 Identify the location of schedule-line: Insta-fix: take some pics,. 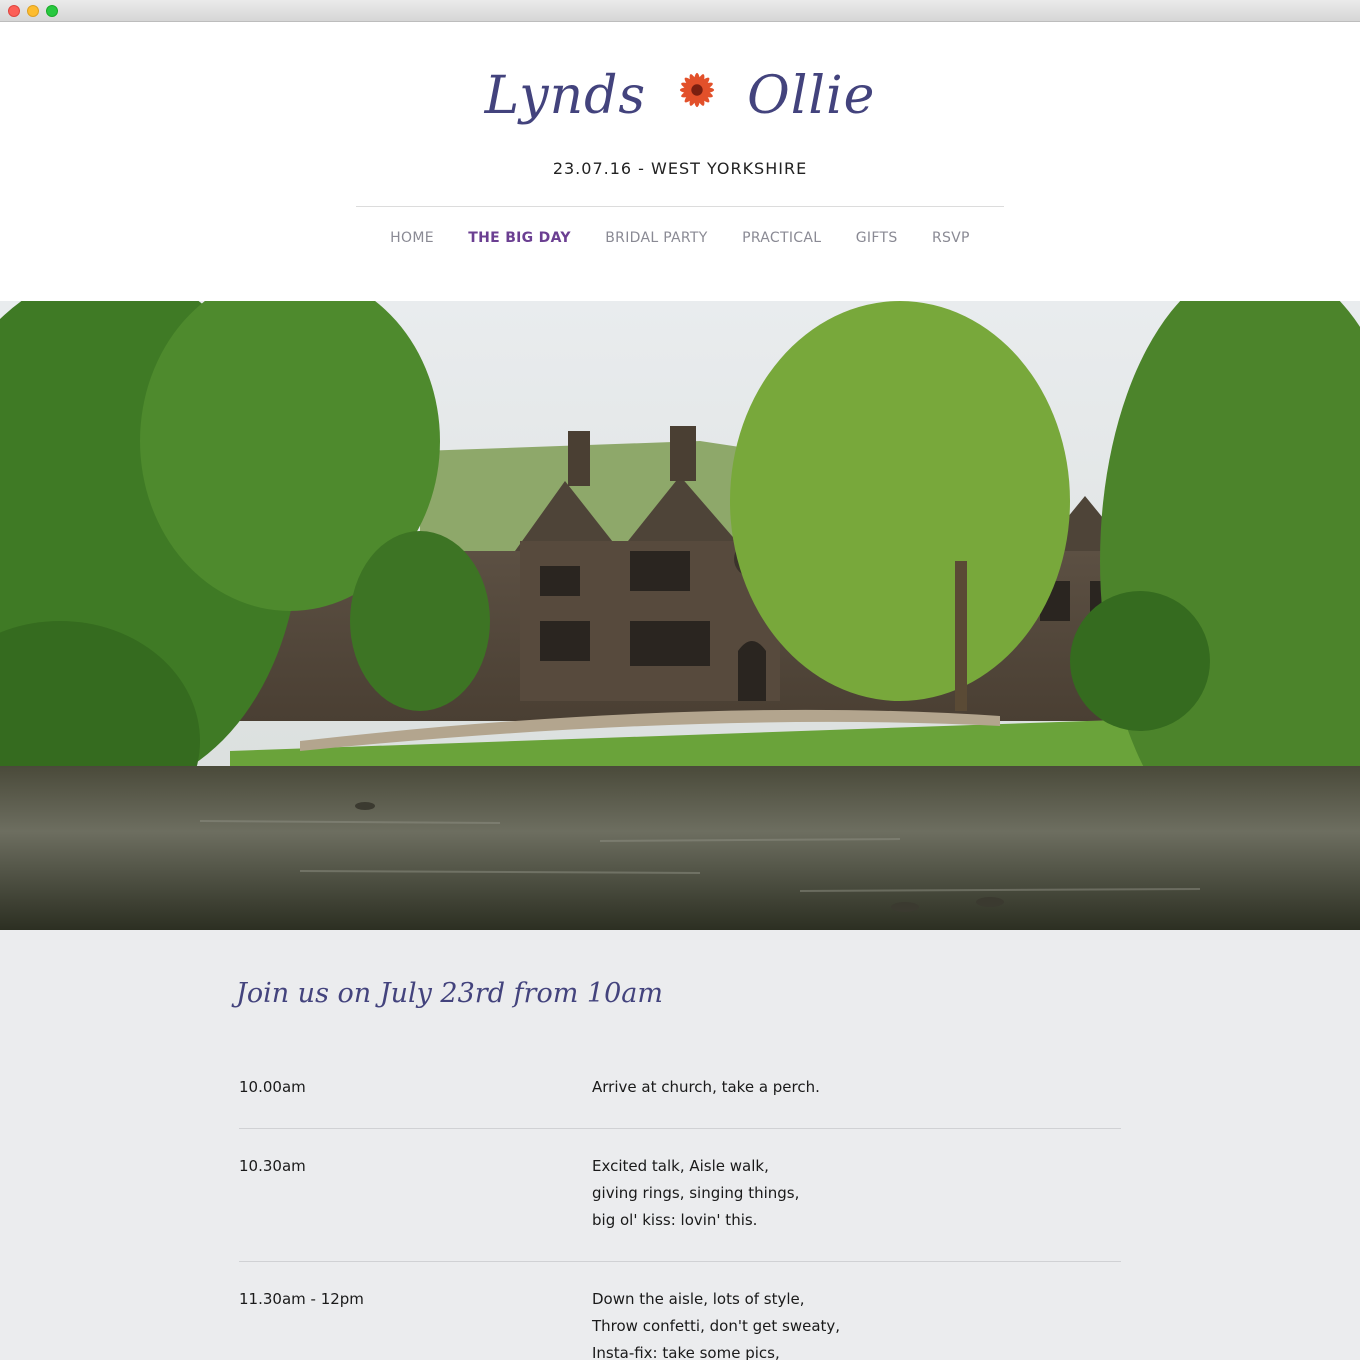
(686, 1352).